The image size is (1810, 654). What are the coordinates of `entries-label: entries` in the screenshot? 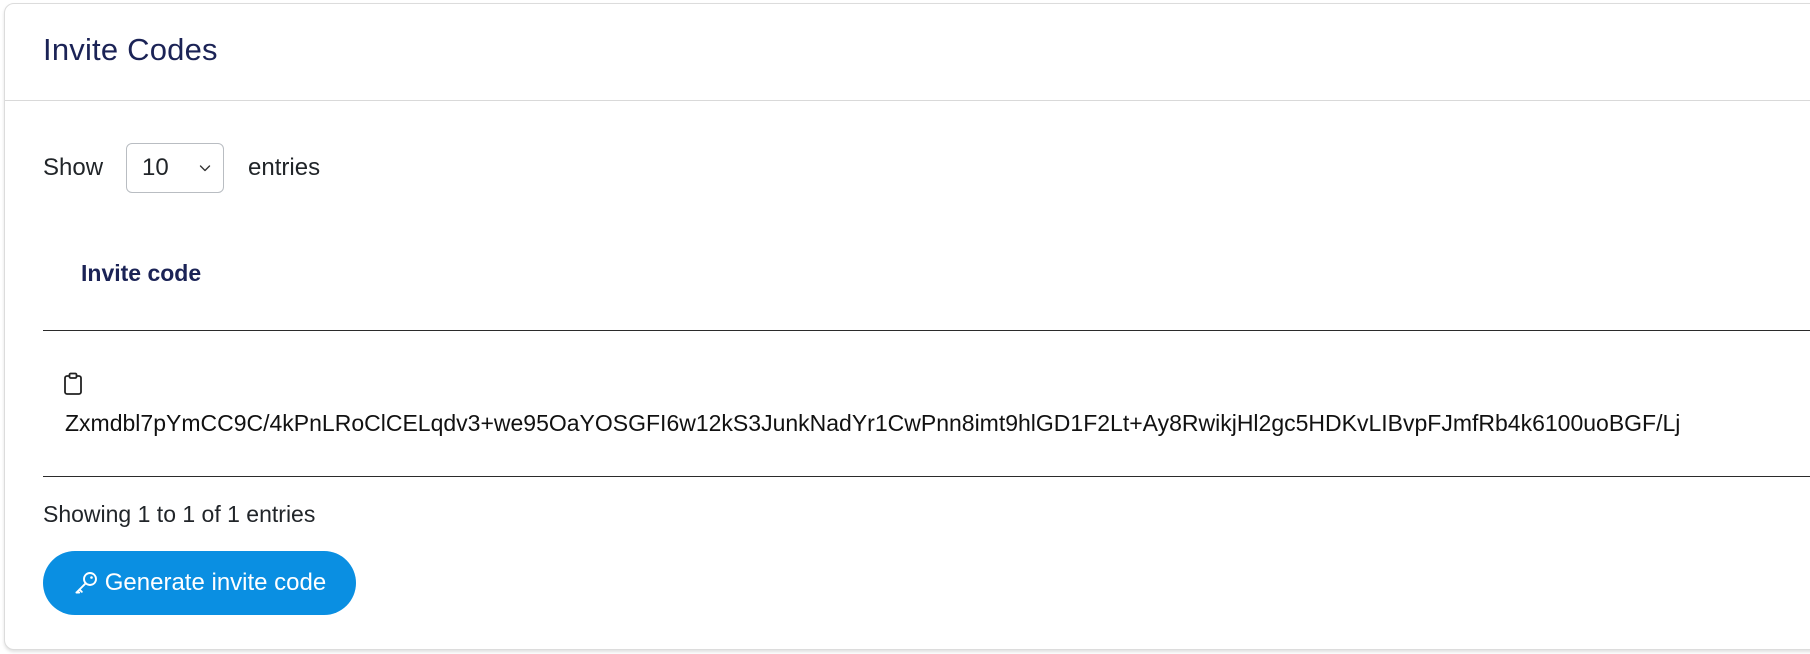 It's located at (284, 167).